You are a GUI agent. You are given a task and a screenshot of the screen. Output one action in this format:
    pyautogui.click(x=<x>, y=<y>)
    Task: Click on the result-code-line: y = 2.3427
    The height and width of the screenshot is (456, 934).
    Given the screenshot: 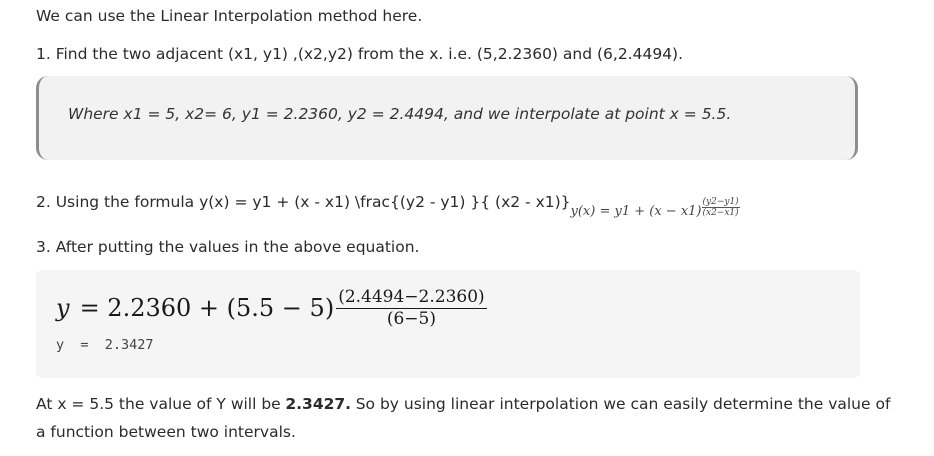 What is the action you would take?
    pyautogui.click(x=105, y=345)
    